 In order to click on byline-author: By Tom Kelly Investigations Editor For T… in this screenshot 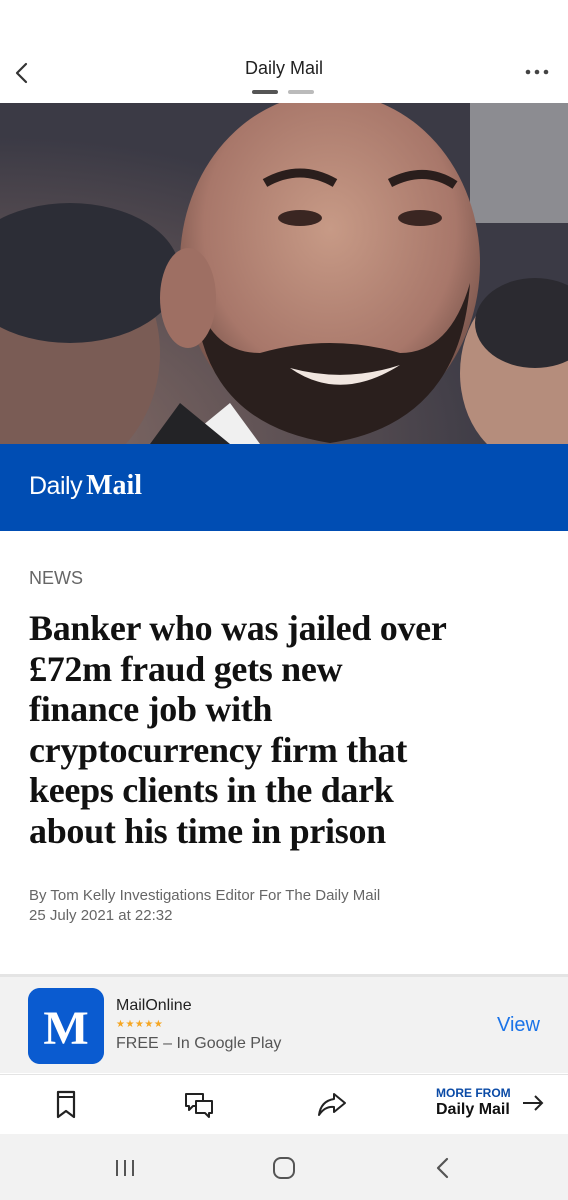, I will do `click(205, 895)`.